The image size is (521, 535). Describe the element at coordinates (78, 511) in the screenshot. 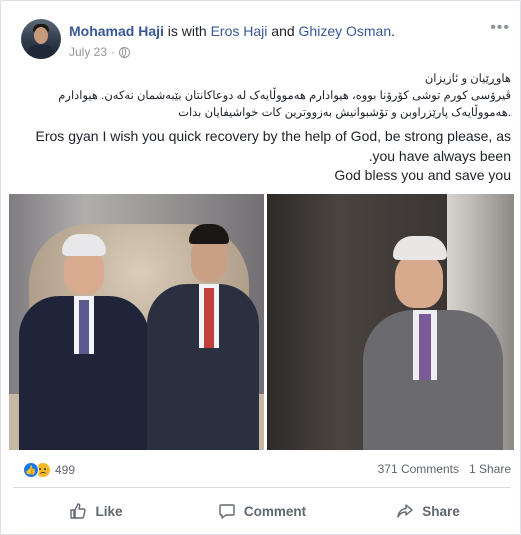

I see `thumbs-up-icon` at that location.